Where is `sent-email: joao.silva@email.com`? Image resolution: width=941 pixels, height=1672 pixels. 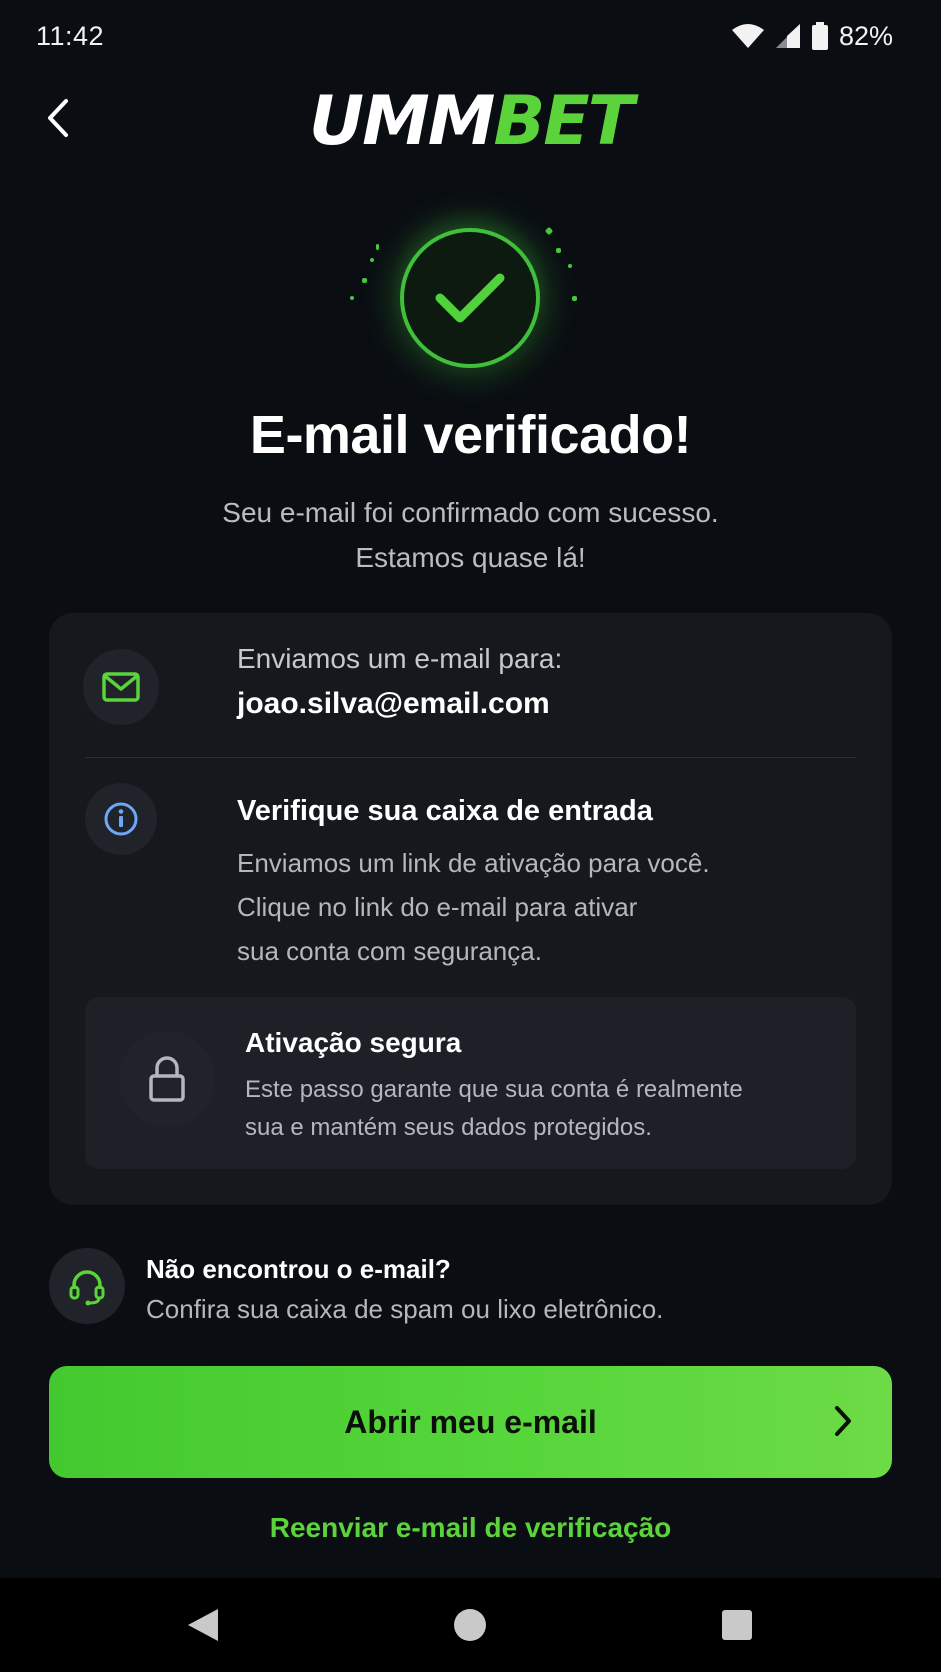
sent-email: joao.silva@email.com is located at coordinates (393, 703).